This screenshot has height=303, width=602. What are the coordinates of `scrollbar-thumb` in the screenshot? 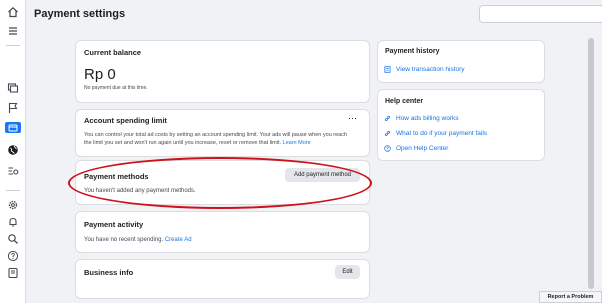 It's located at (591, 163).